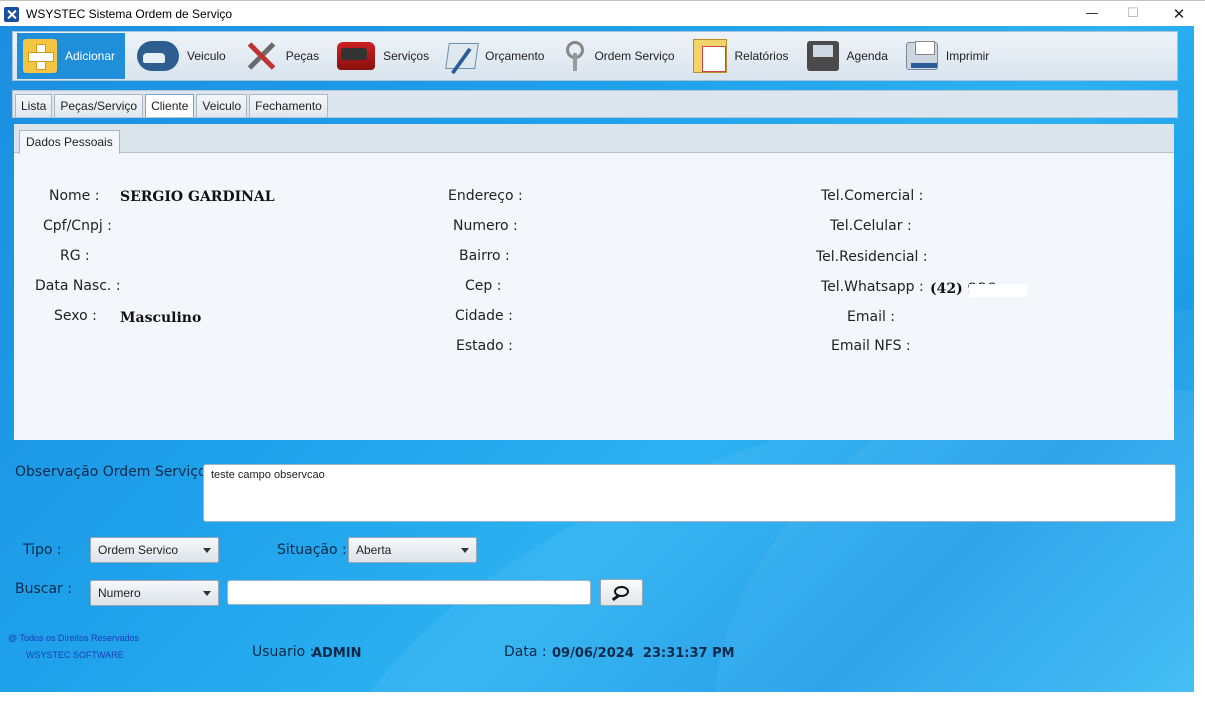  Describe the element at coordinates (74, 196) in the screenshot. I see `nome-label: Nome :` at that location.